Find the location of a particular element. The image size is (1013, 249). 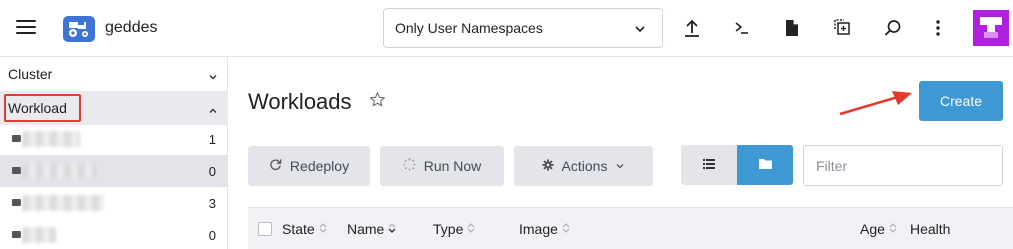

redeploy-button: Redeploy is located at coordinates (309, 166).